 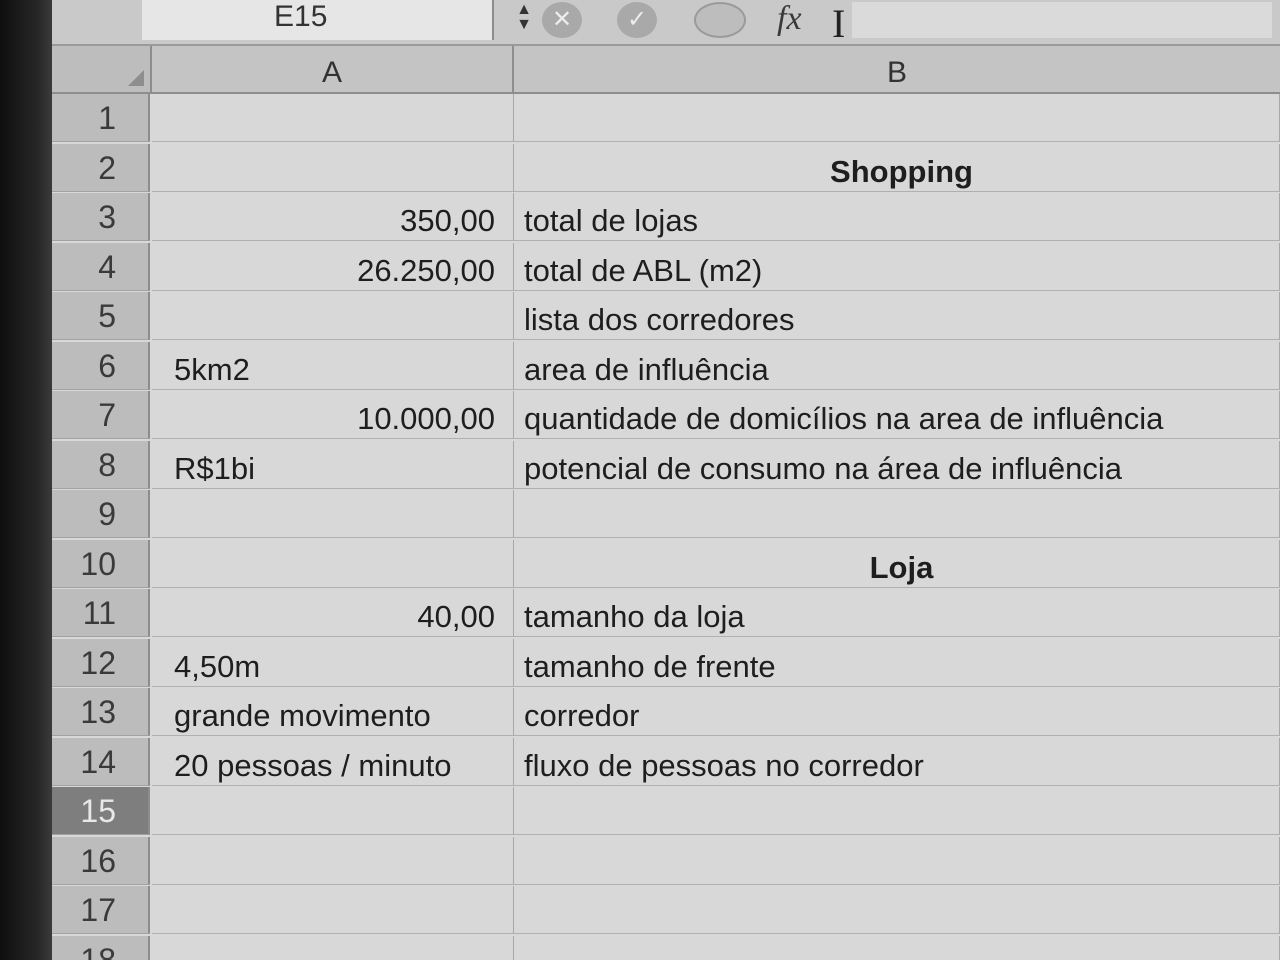 What do you see at coordinates (333, 910) in the screenshot?
I see `cell-a17` at bounding box center [333, 910].